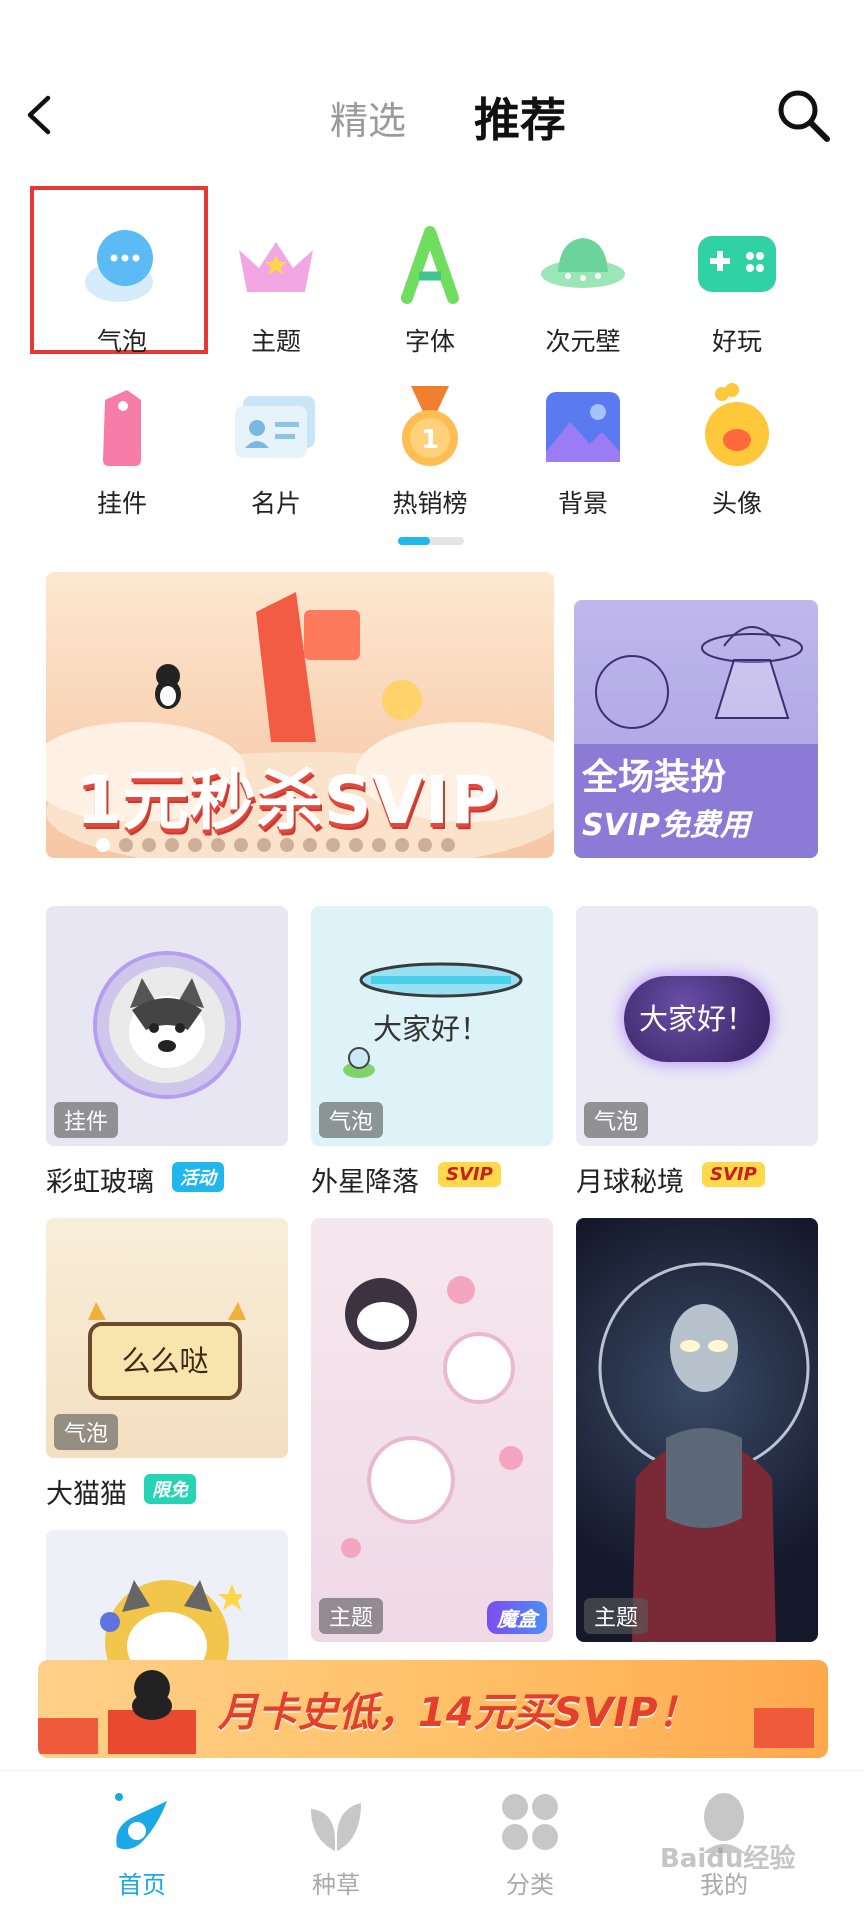  Describe the element at coordinates (432, 1417) in the screenshot. I see `kuromi-illustration` at that location.